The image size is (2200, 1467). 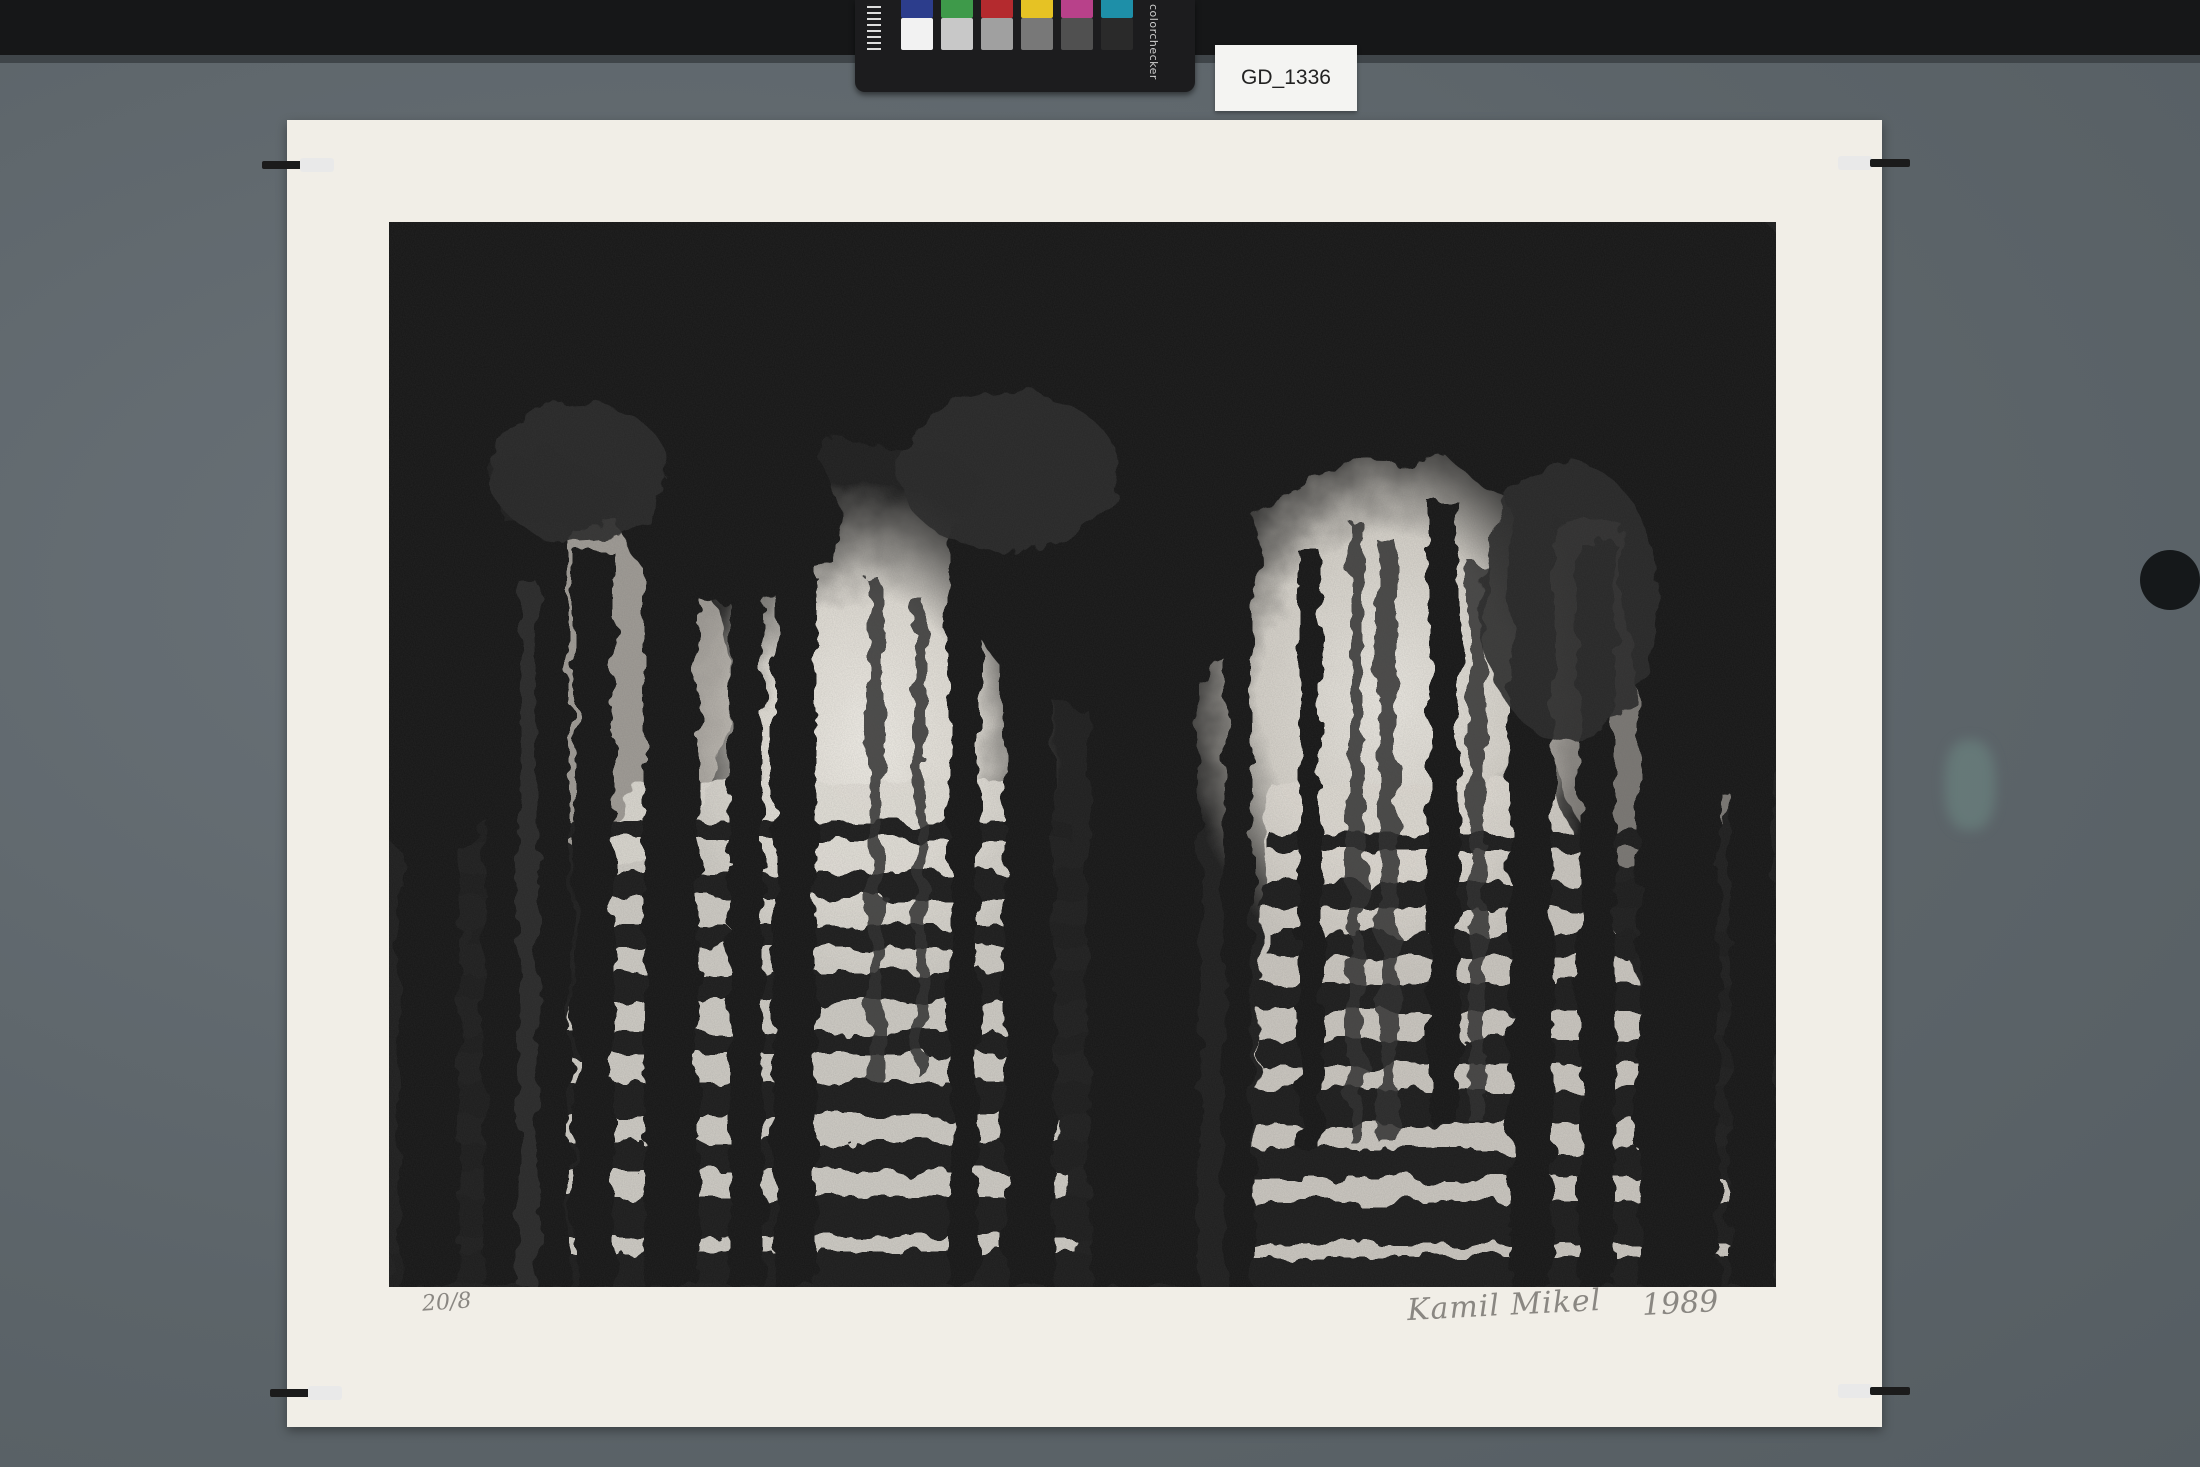 I want to click on color-checker: colorchecker, so click(x=1025, y=46).